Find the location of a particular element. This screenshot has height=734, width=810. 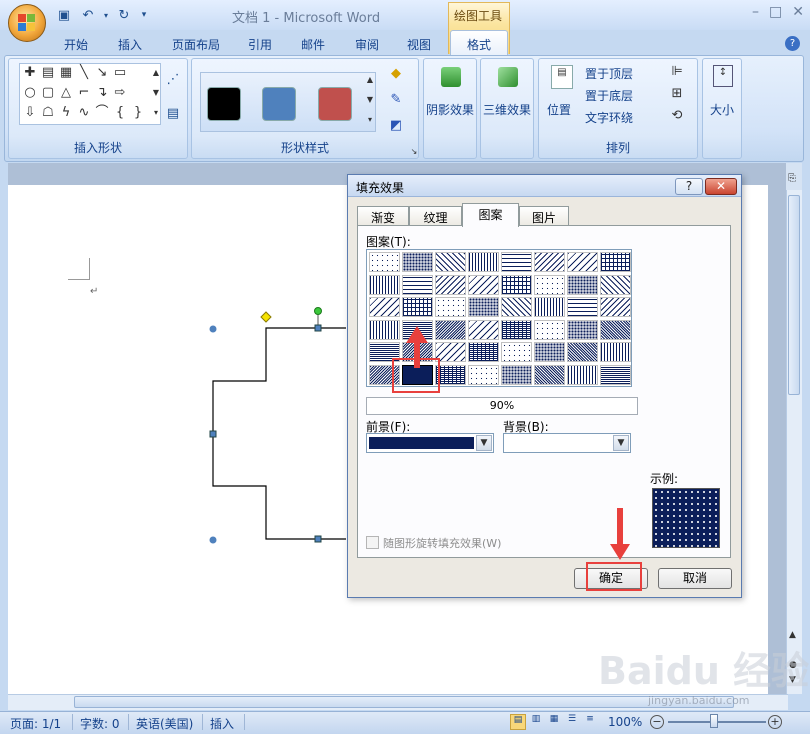

draft-view-icon: ≡ is located at coordinates (590, 722).